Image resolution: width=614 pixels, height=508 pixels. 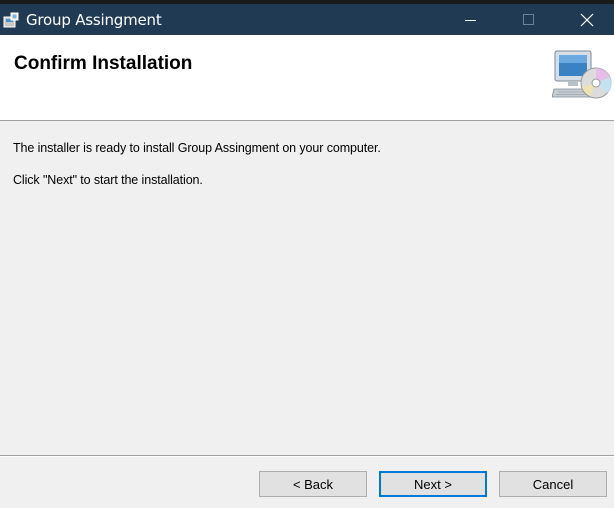 I want to click on installer-package-icon, so click(x=11, y=20).